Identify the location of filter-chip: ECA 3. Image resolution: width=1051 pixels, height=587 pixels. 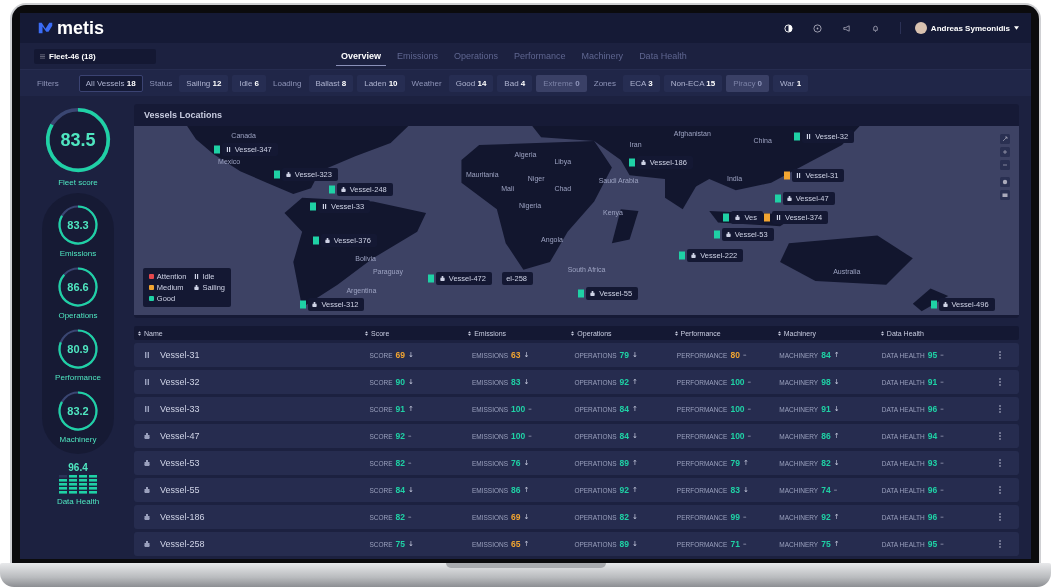
(641, 83).